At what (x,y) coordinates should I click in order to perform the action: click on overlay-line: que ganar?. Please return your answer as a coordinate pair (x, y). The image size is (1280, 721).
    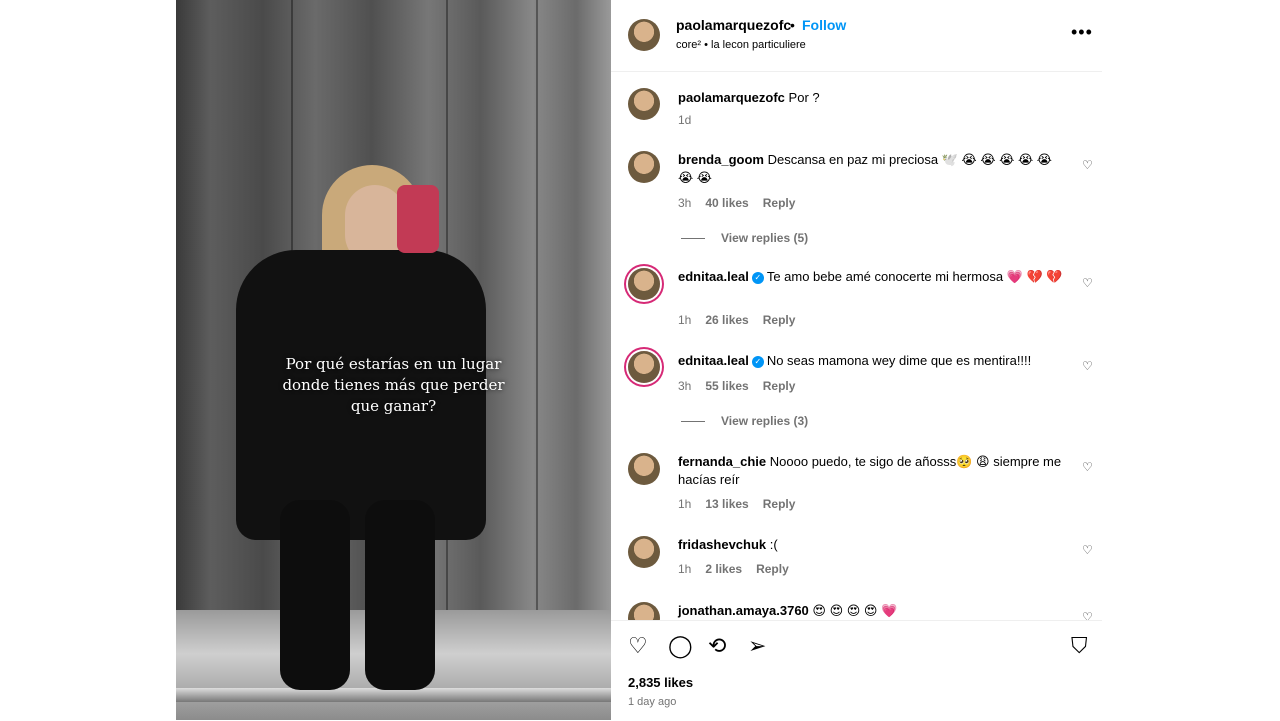
    Looking at the image, I should click on (393, 406).